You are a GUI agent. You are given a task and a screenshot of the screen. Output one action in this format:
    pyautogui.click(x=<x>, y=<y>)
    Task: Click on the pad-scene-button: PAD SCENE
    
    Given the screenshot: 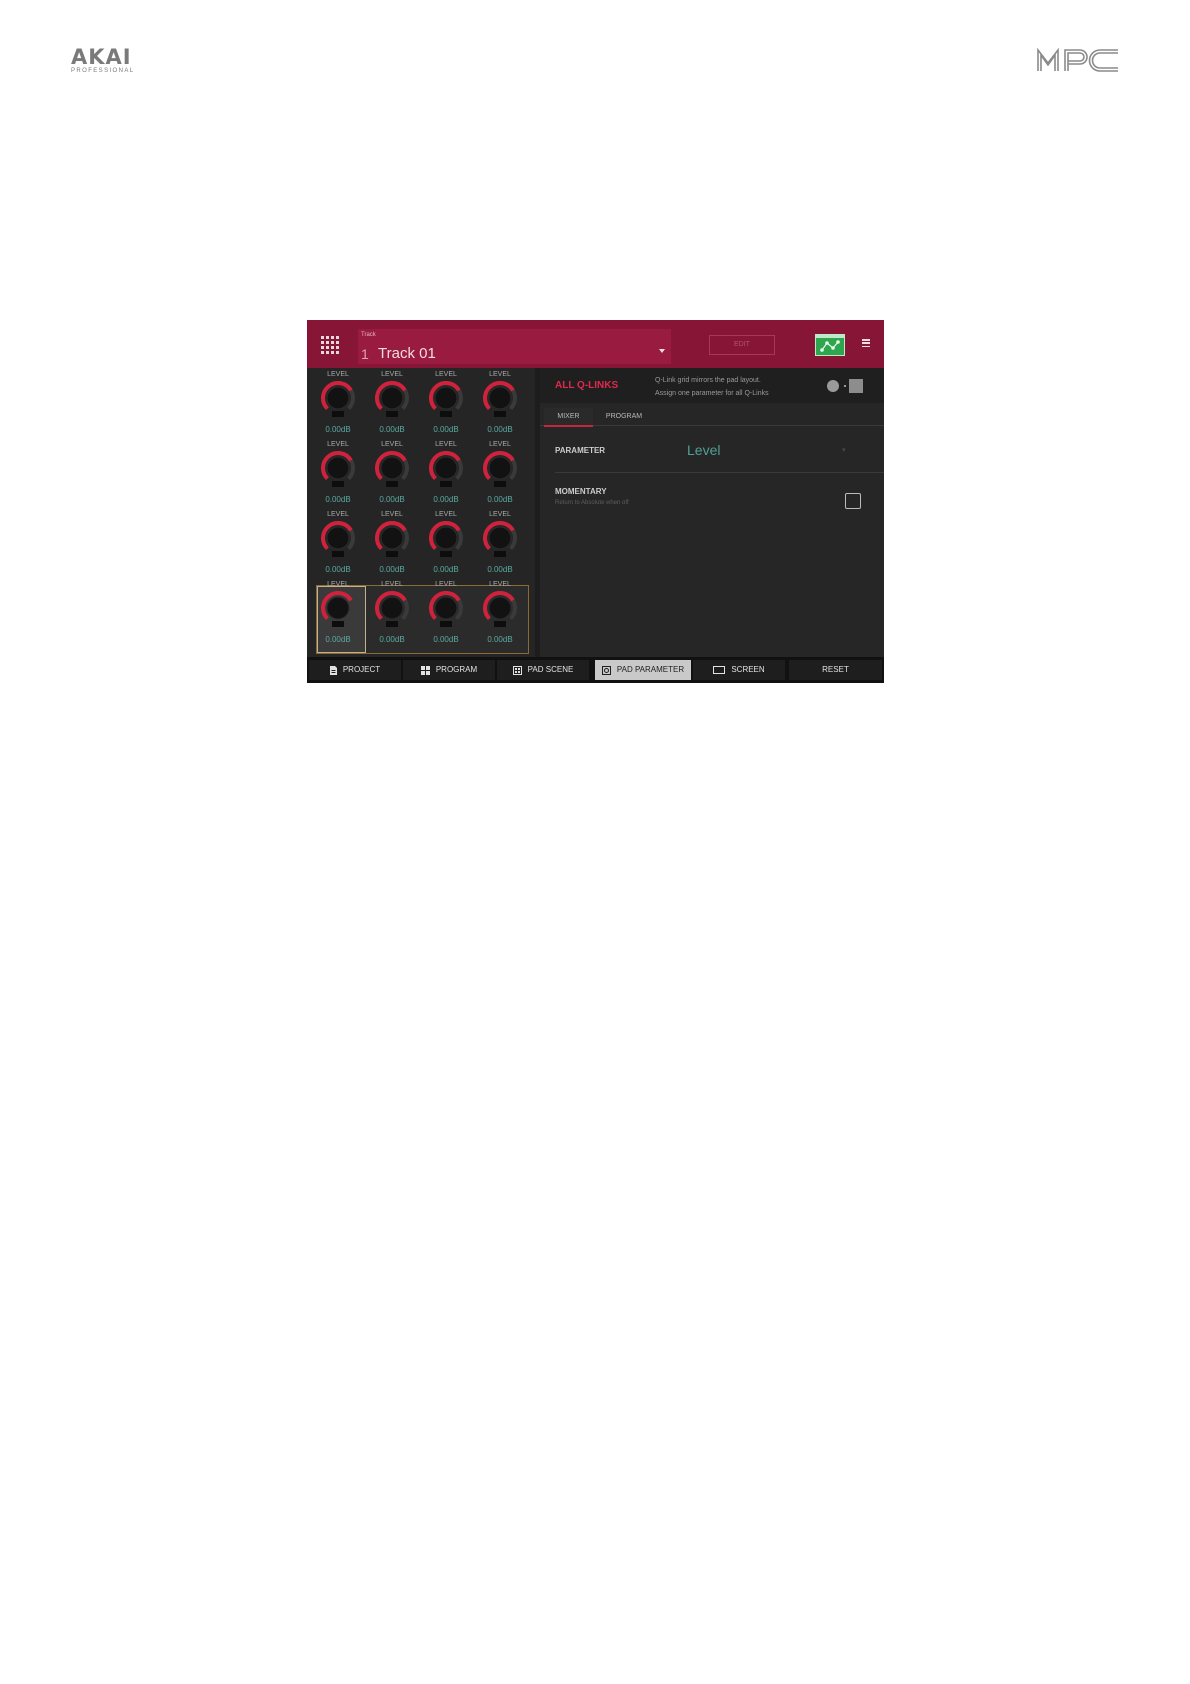 What is the action you would take?
    pyautogui.click(x=543, y=670)
    